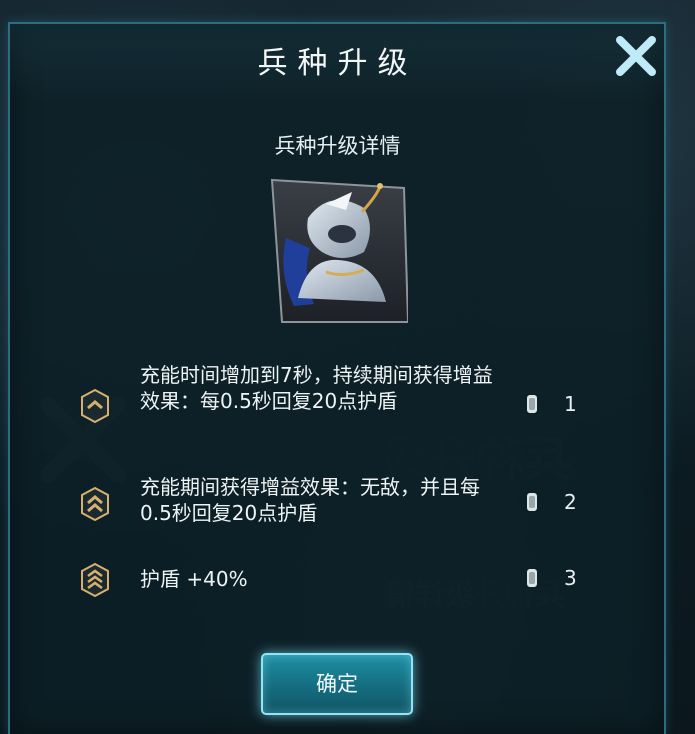 Image resolution: width=695 pixels, height=734 pixels. What do you see at coordinates (95, 580) in the screenshot?
I see `rank-chevron-3-icon` at bounding box center [95, 580].